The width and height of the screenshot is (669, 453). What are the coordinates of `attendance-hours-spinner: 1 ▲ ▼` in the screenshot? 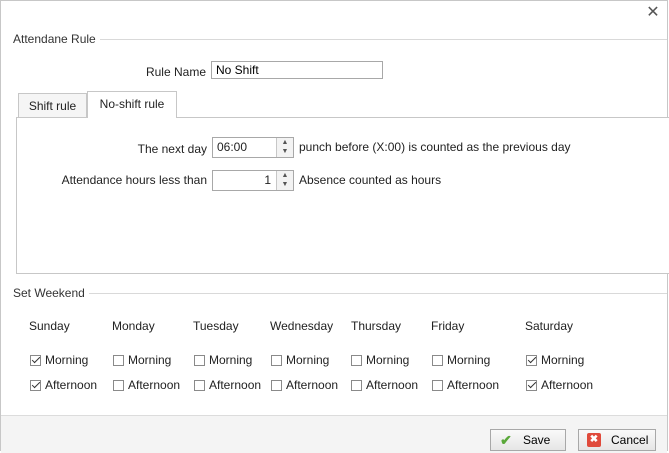 It's located at (253, 180).